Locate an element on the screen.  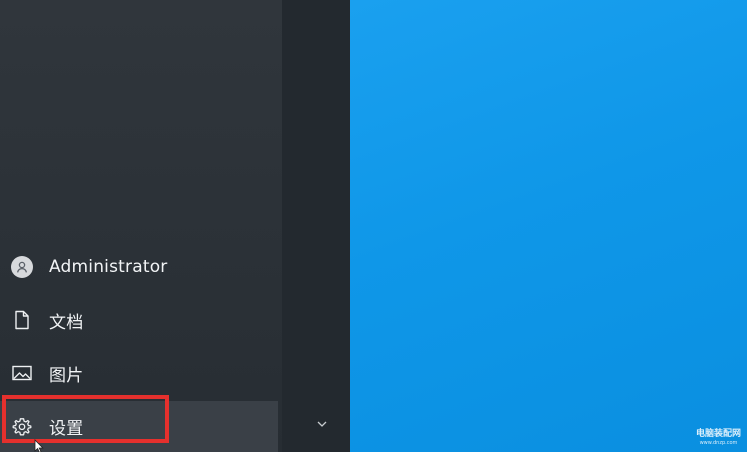
pictures-label: 图片 is located at coordinates (66, 375).